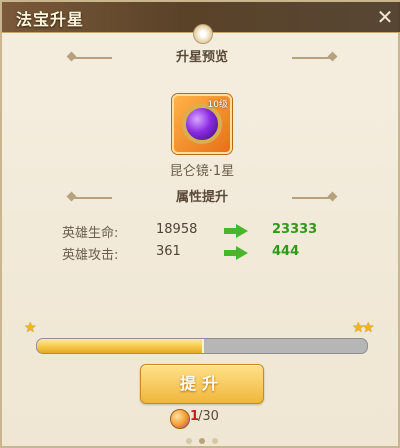 This screenshot has height=448, width=400. I want to click on upgrade-progress-bar, so click(202, 346).